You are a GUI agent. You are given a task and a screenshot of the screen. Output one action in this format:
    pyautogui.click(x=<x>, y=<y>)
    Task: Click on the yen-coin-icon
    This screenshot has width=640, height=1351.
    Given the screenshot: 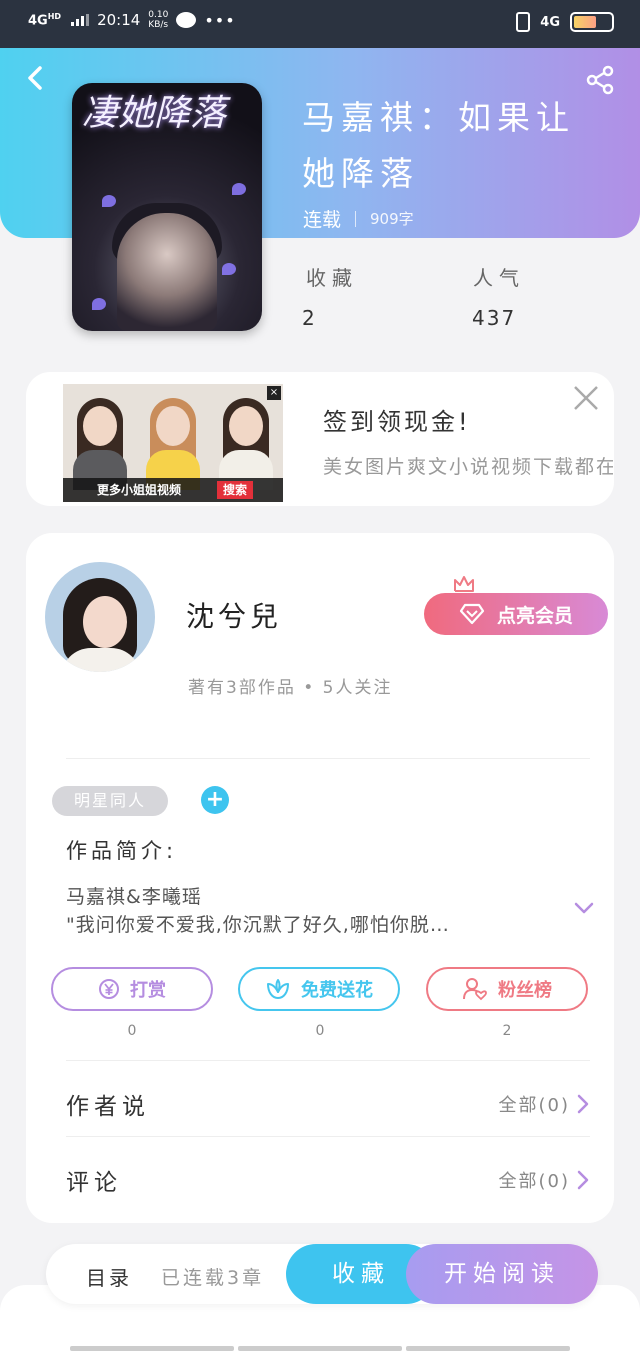 What is the action you would take?
    pyautogui.click(x=109, y=989)
    